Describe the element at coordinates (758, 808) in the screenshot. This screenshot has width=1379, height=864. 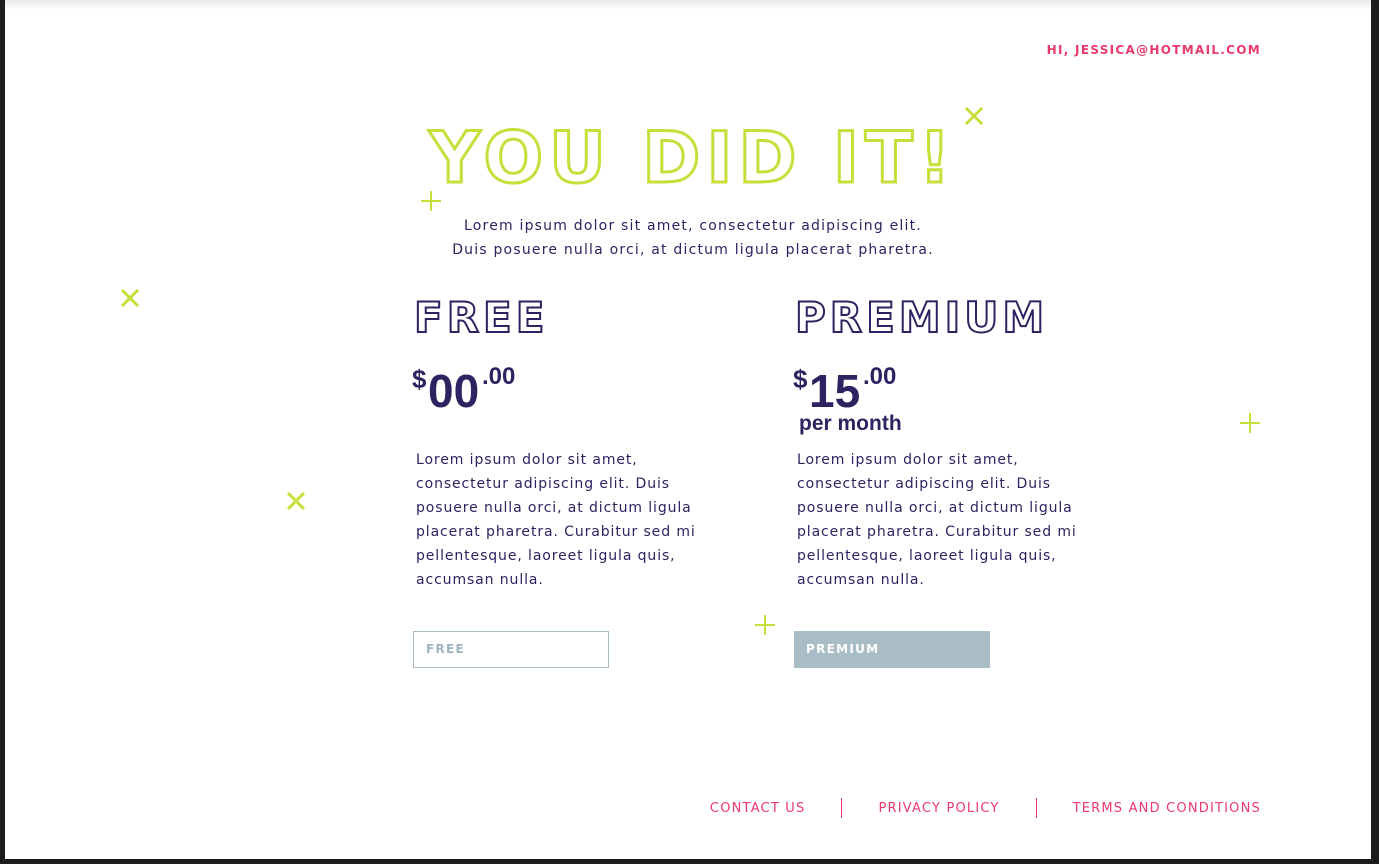
I see `contact-us-link: CONTACT US` at that location.